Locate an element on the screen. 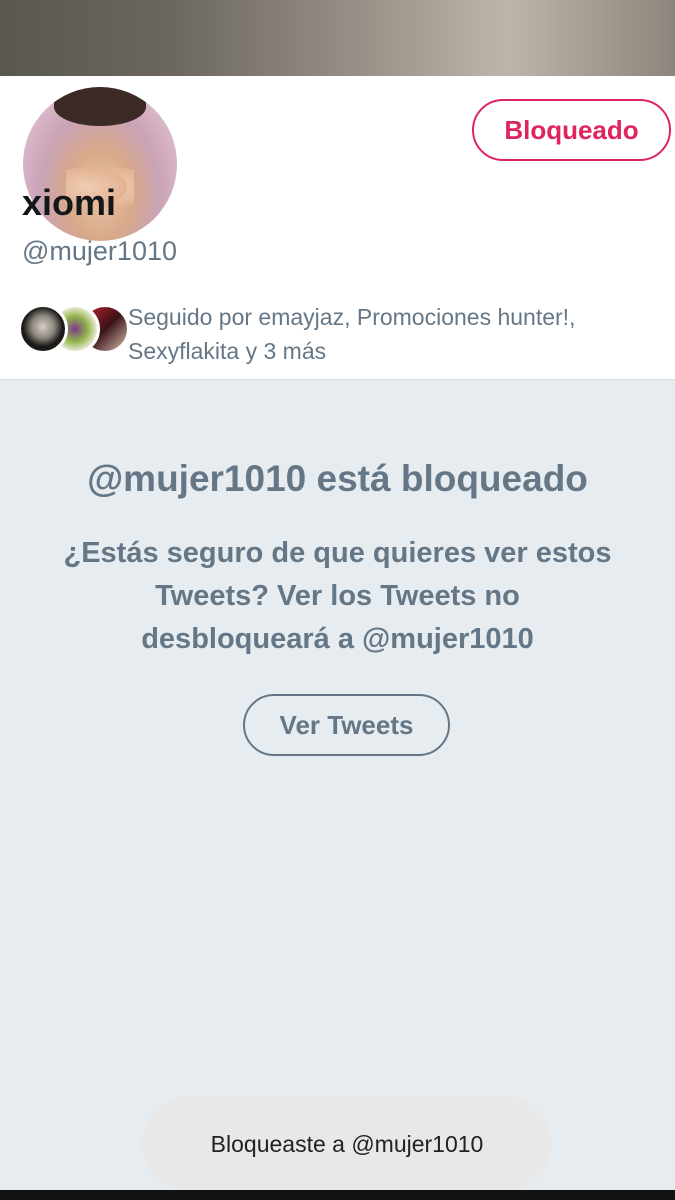 Image resolution: width=675 pixels, height=1200 pixels. profile-name: xiomi is located at coordinates (69, 202).